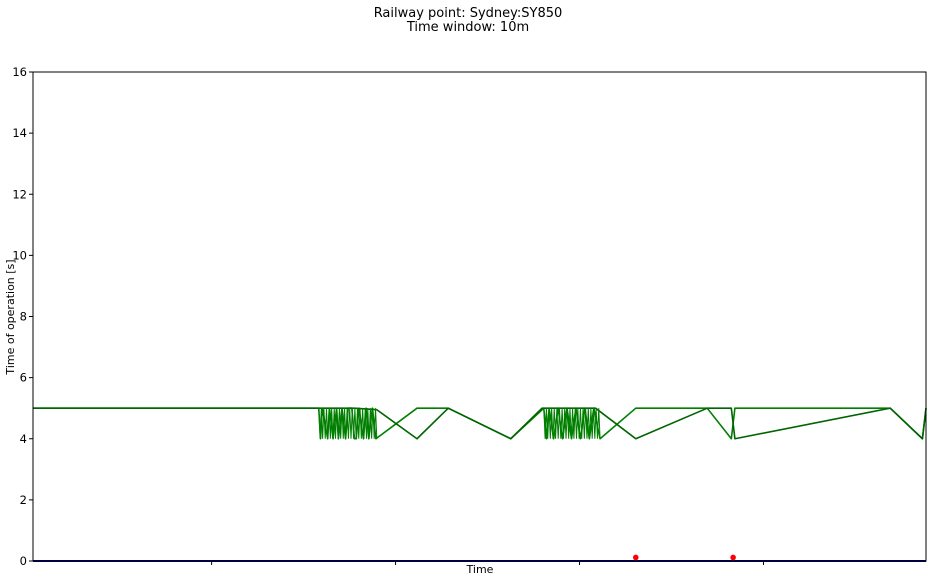  I want to click on y-tick-label: 6, so click(23, 378).